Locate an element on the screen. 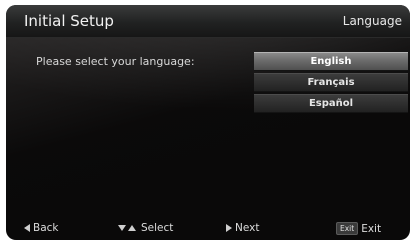 The width and height of the screenshot is (416, 244). language-list: English Français Español is located at coordinates (331, 83).